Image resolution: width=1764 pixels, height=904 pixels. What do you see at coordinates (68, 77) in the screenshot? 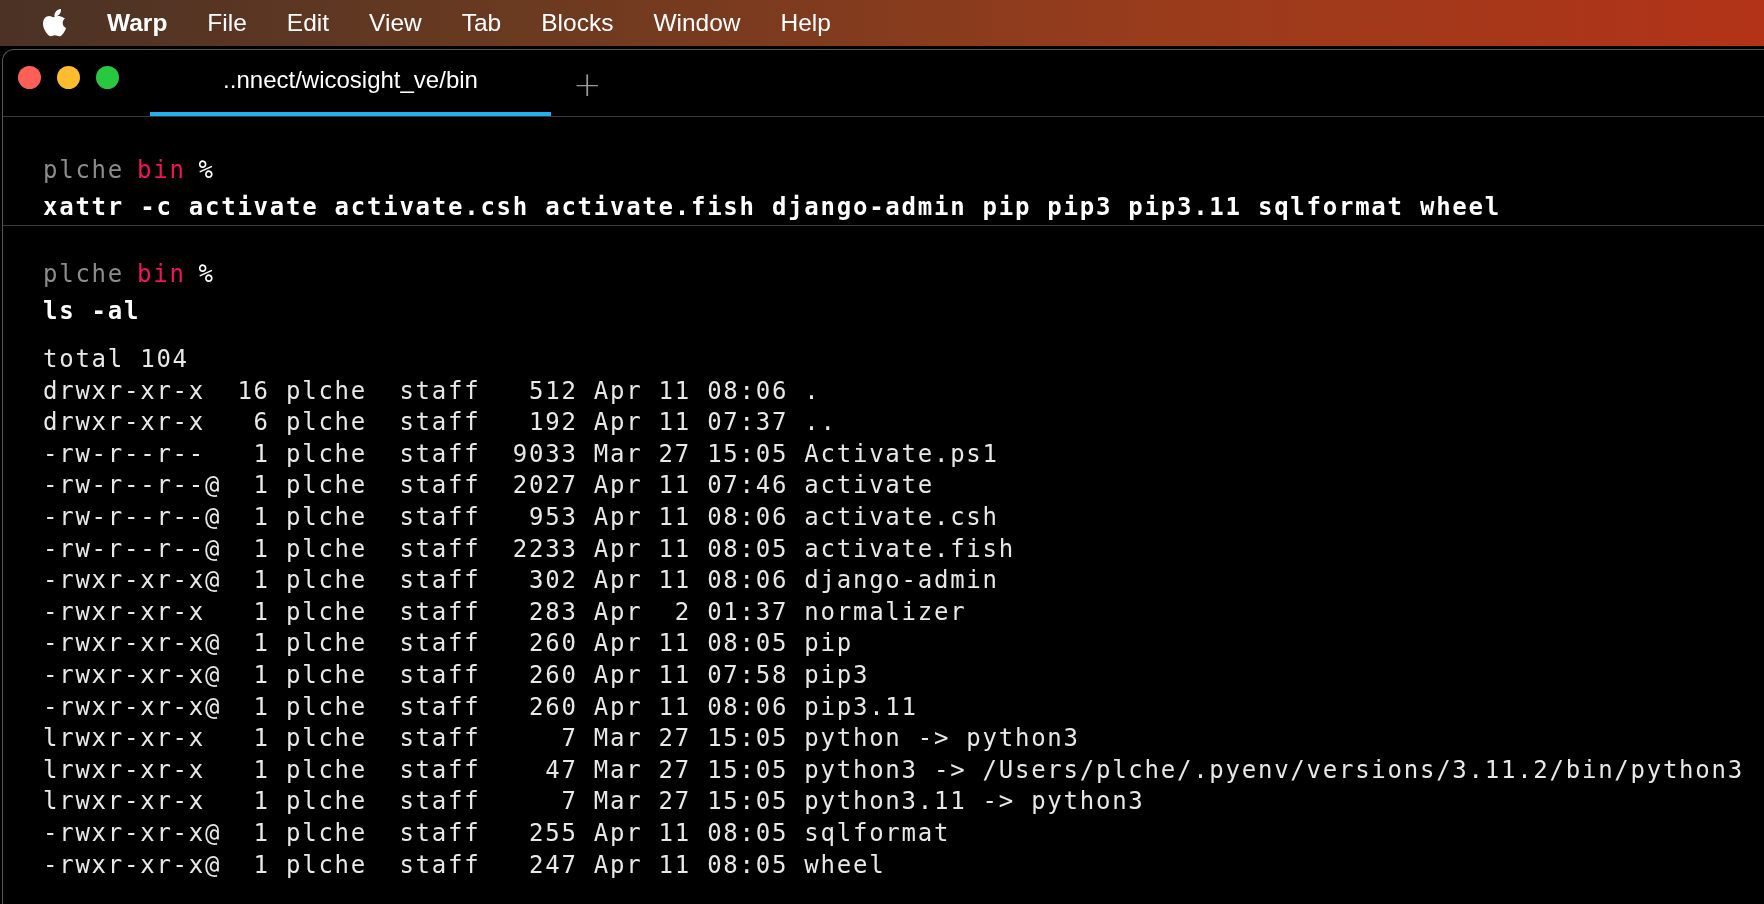
I see `minimize-window-icon` at bounding box center [68, 77].